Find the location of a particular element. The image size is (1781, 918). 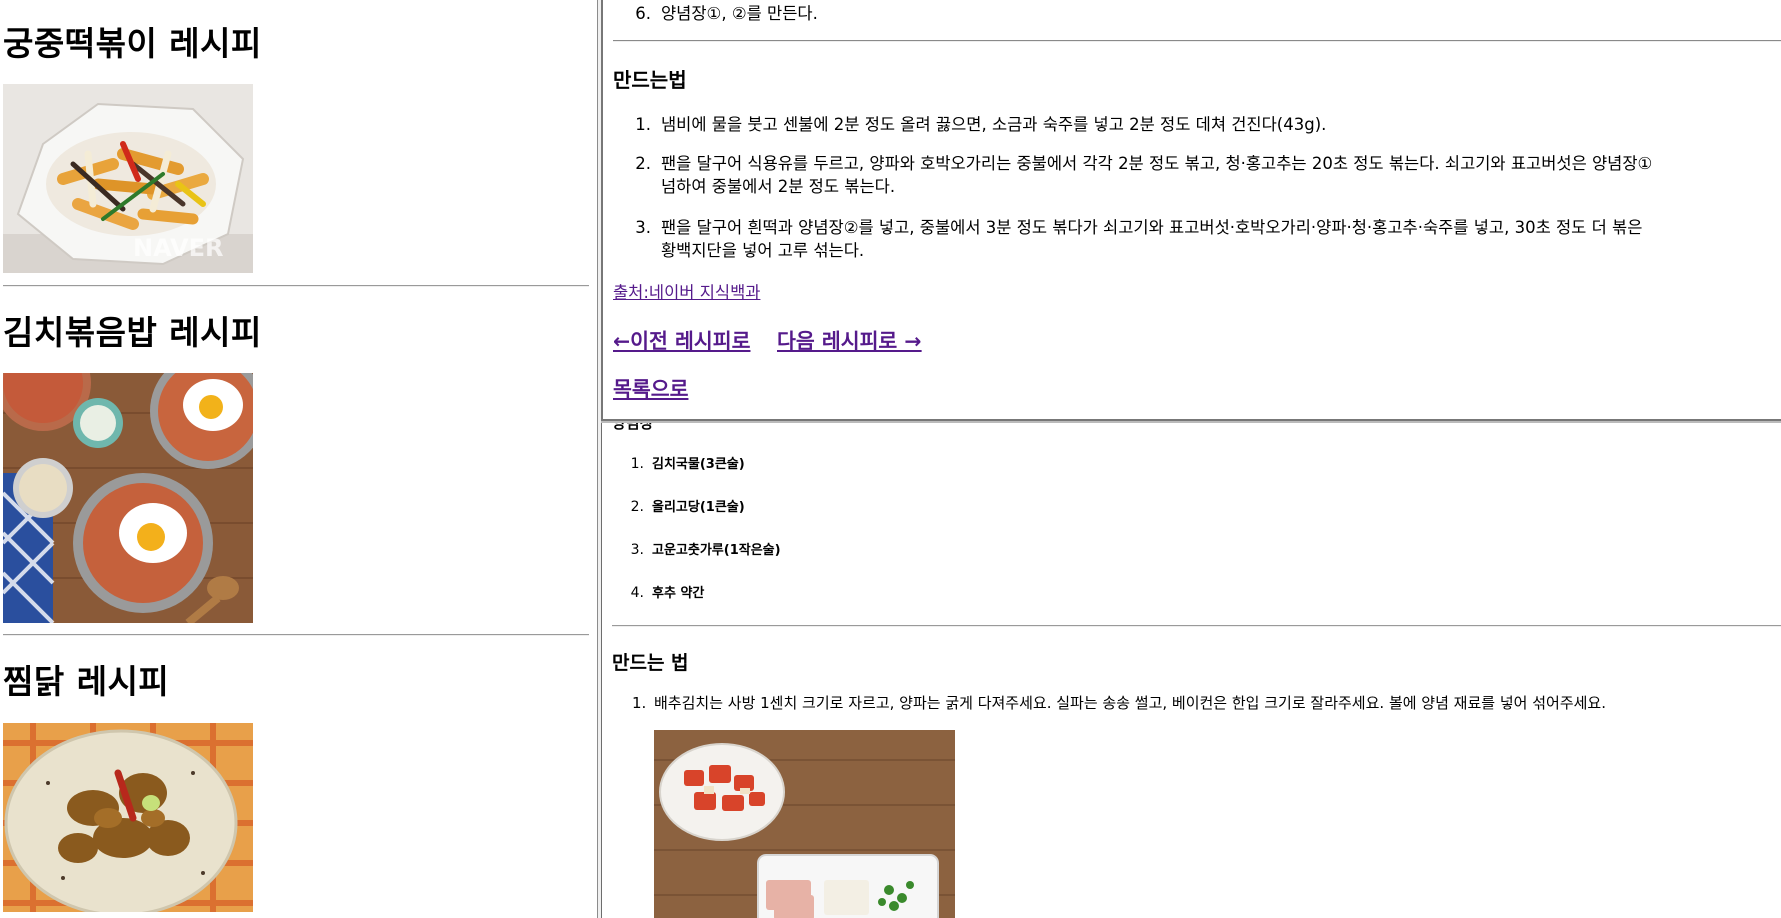

method-title: 만드는 법 is located at coordinates (650, 663).